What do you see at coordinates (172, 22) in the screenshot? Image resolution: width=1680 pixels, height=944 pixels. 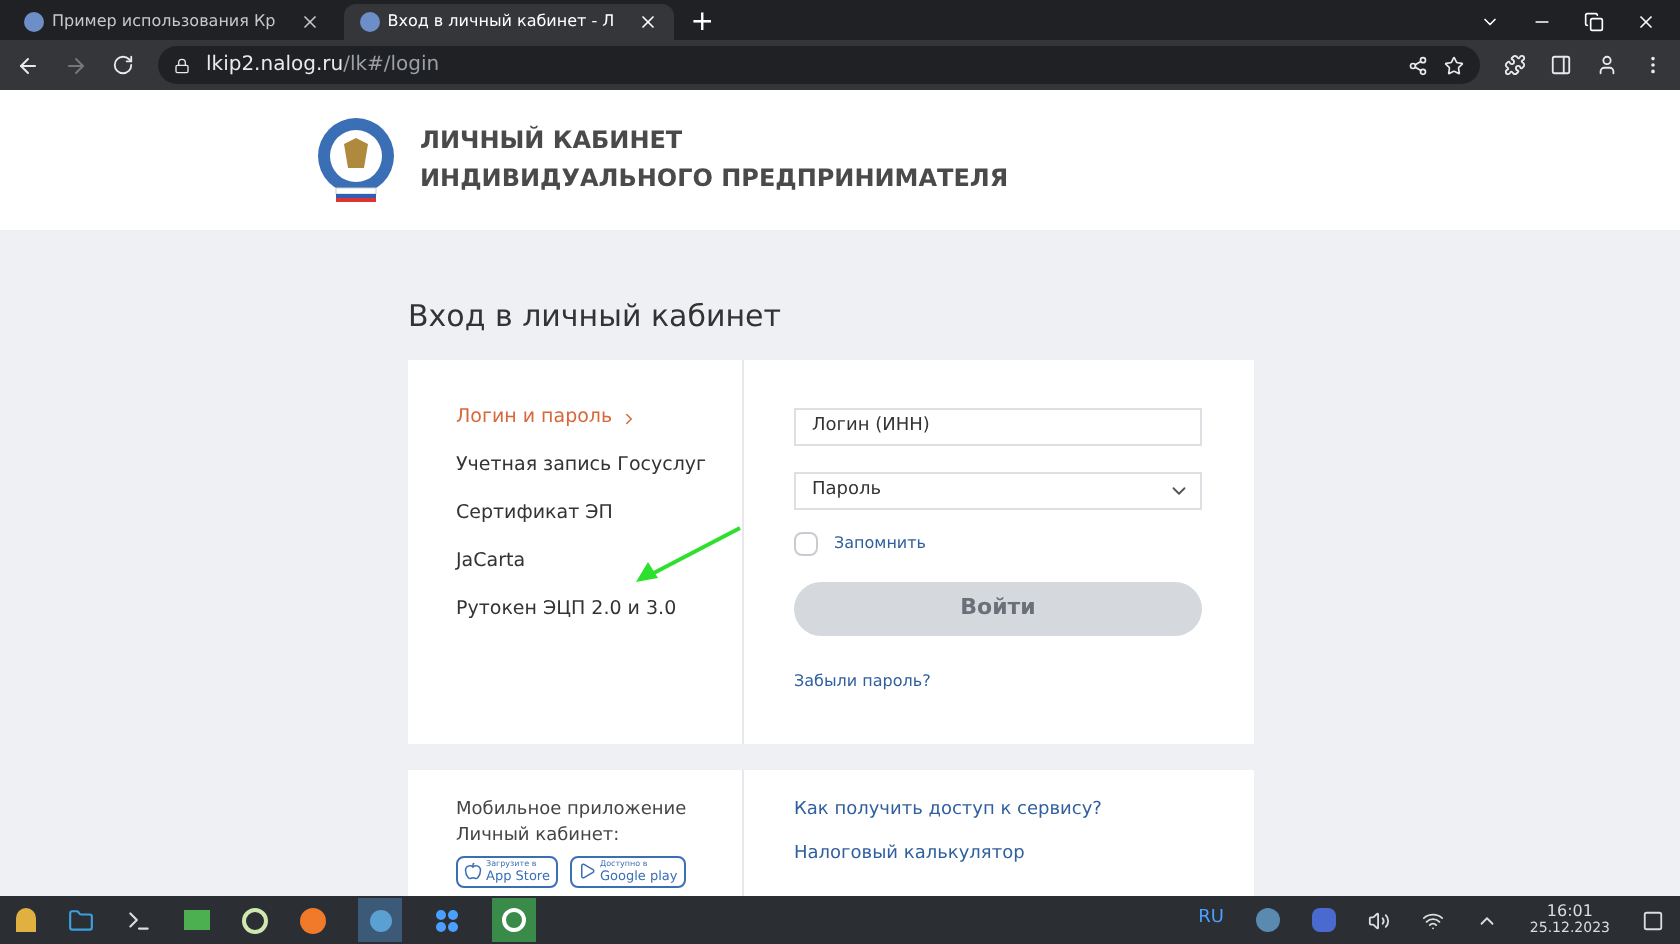 I see `browser-tab: Пример использования Кр` at bounding box center [172, 22].